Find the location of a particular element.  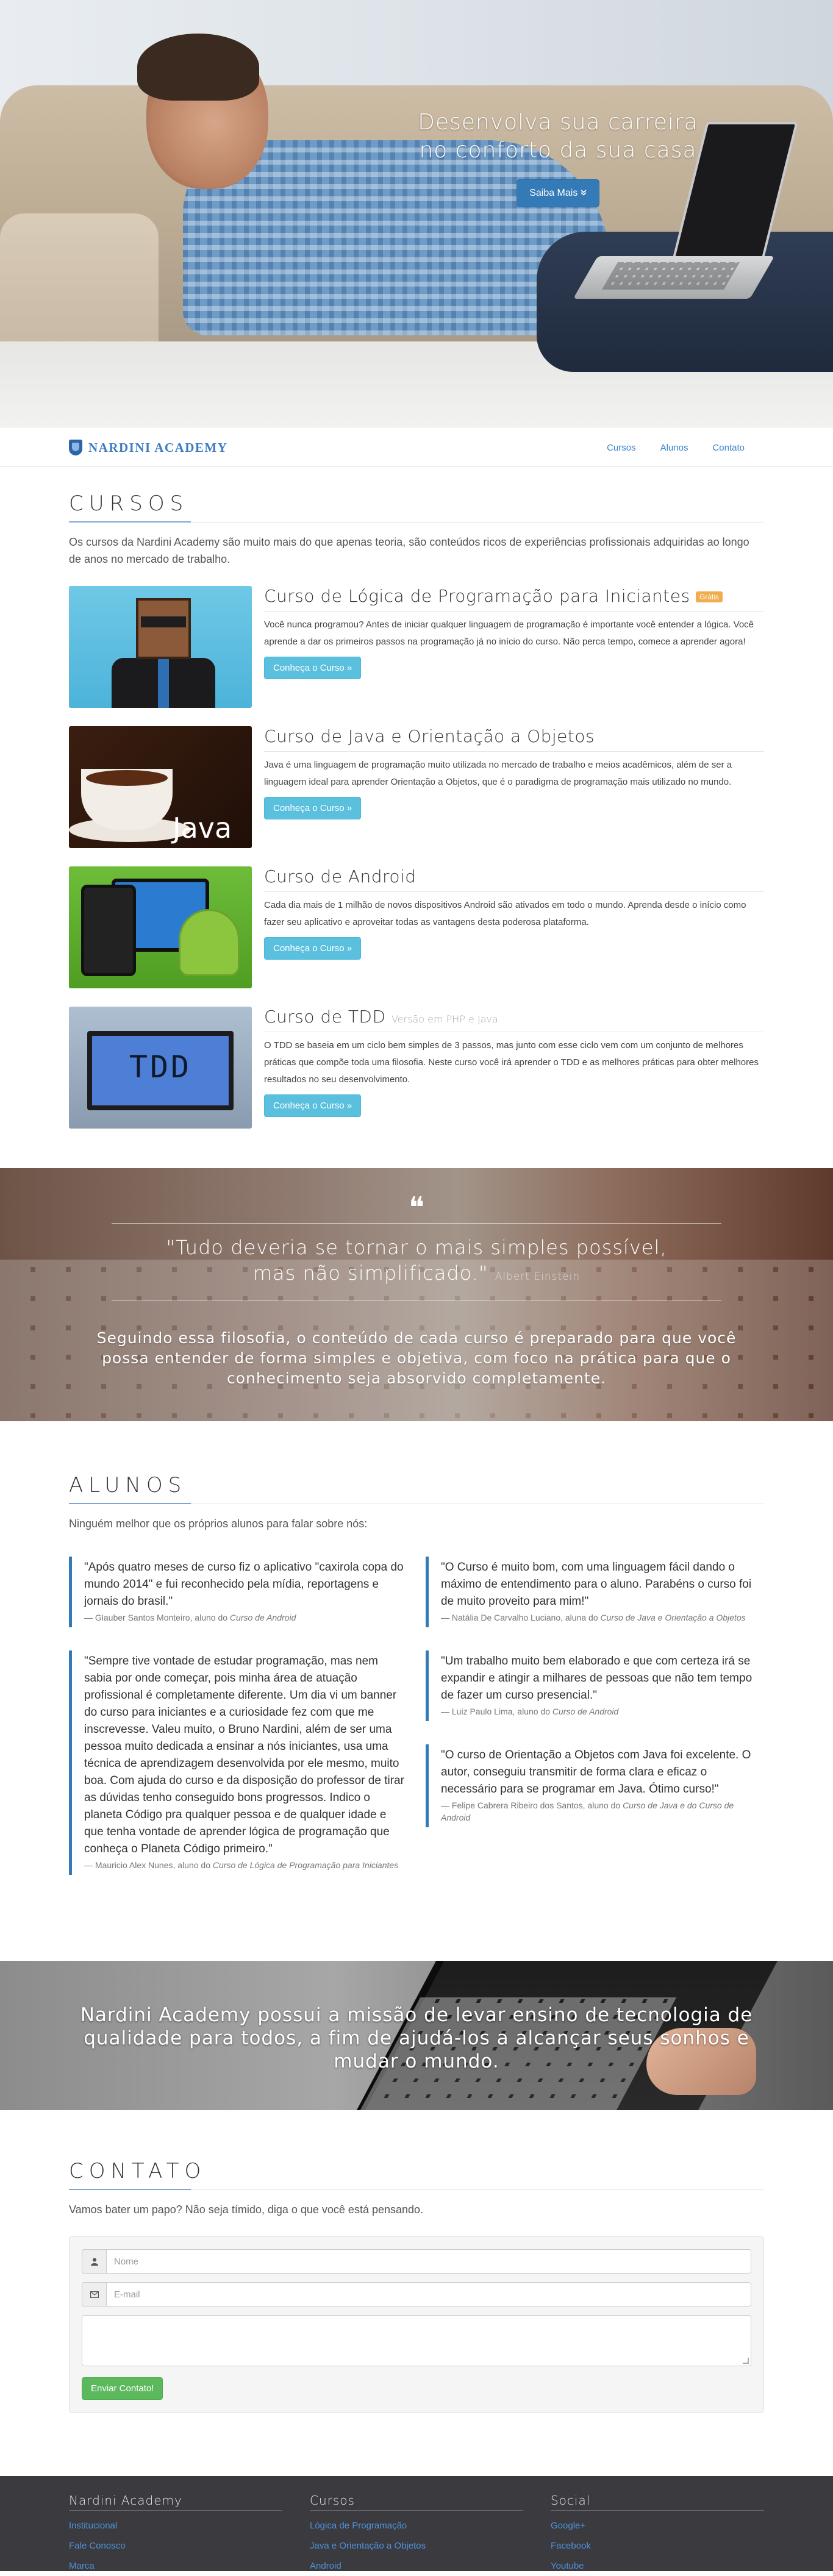

footer-col-social: Social Google+ Facebook Youtube is located at coordinates (657, 2534).